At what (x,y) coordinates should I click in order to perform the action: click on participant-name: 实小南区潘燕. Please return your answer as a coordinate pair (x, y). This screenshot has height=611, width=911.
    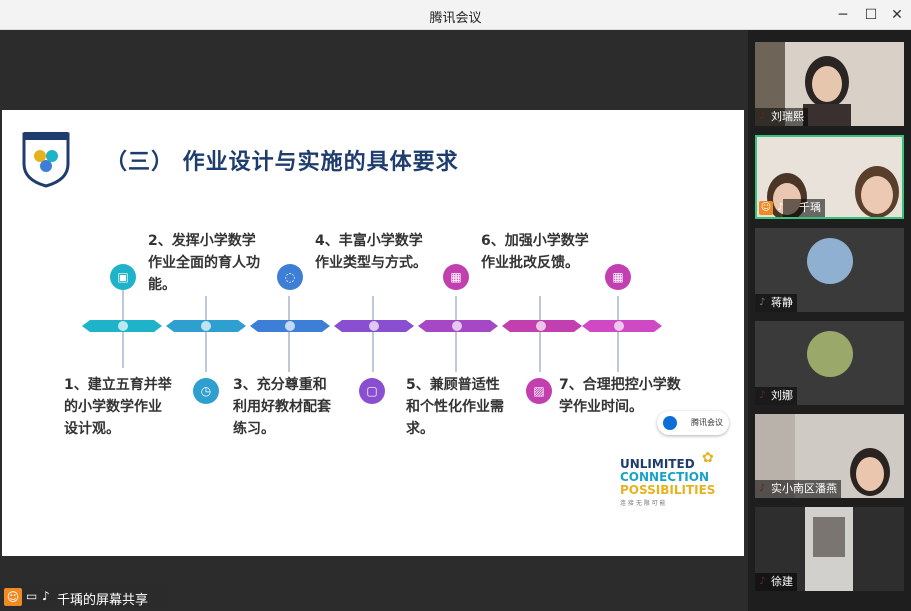
    Looking at the image, I should click on (798, 489).